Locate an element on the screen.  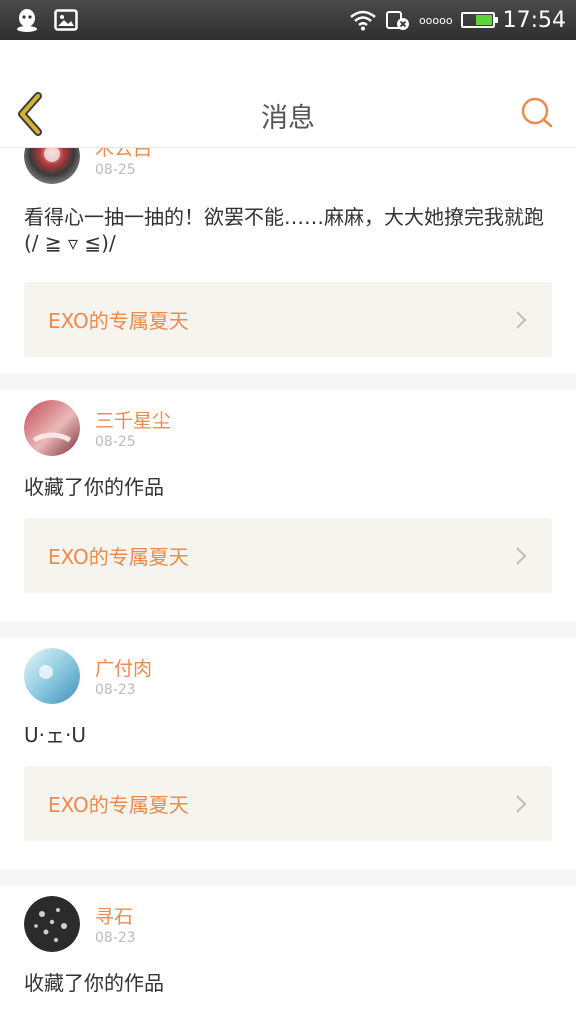
status-left-icons is located at coordinates (46, 20).